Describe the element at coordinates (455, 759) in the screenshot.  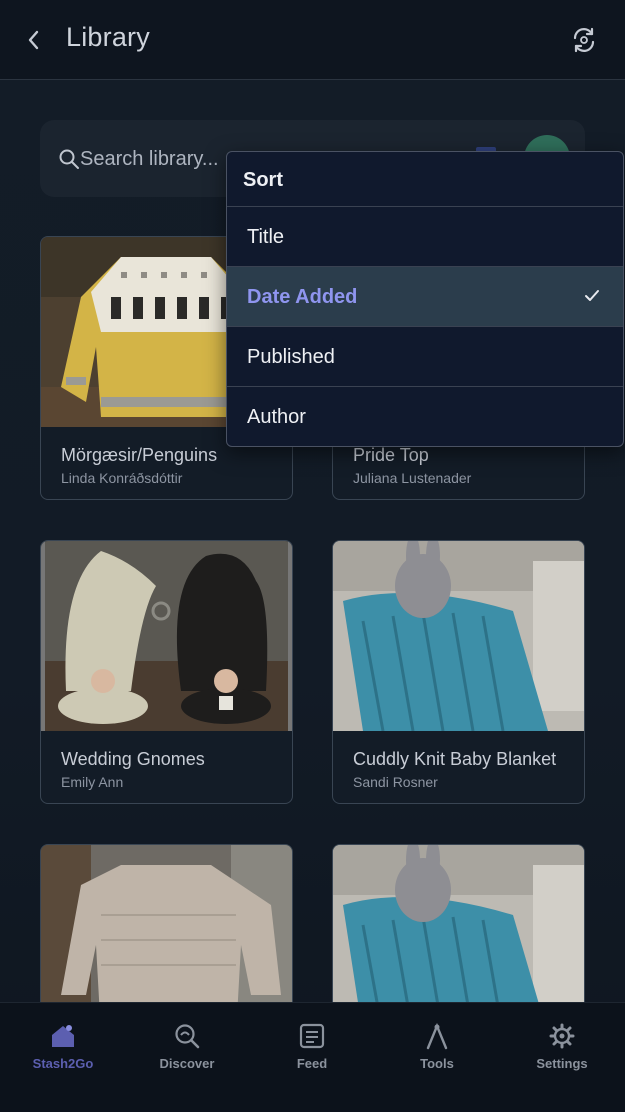
I see `pattern-title: Cuddly Knit Baby Blanket` at that location.